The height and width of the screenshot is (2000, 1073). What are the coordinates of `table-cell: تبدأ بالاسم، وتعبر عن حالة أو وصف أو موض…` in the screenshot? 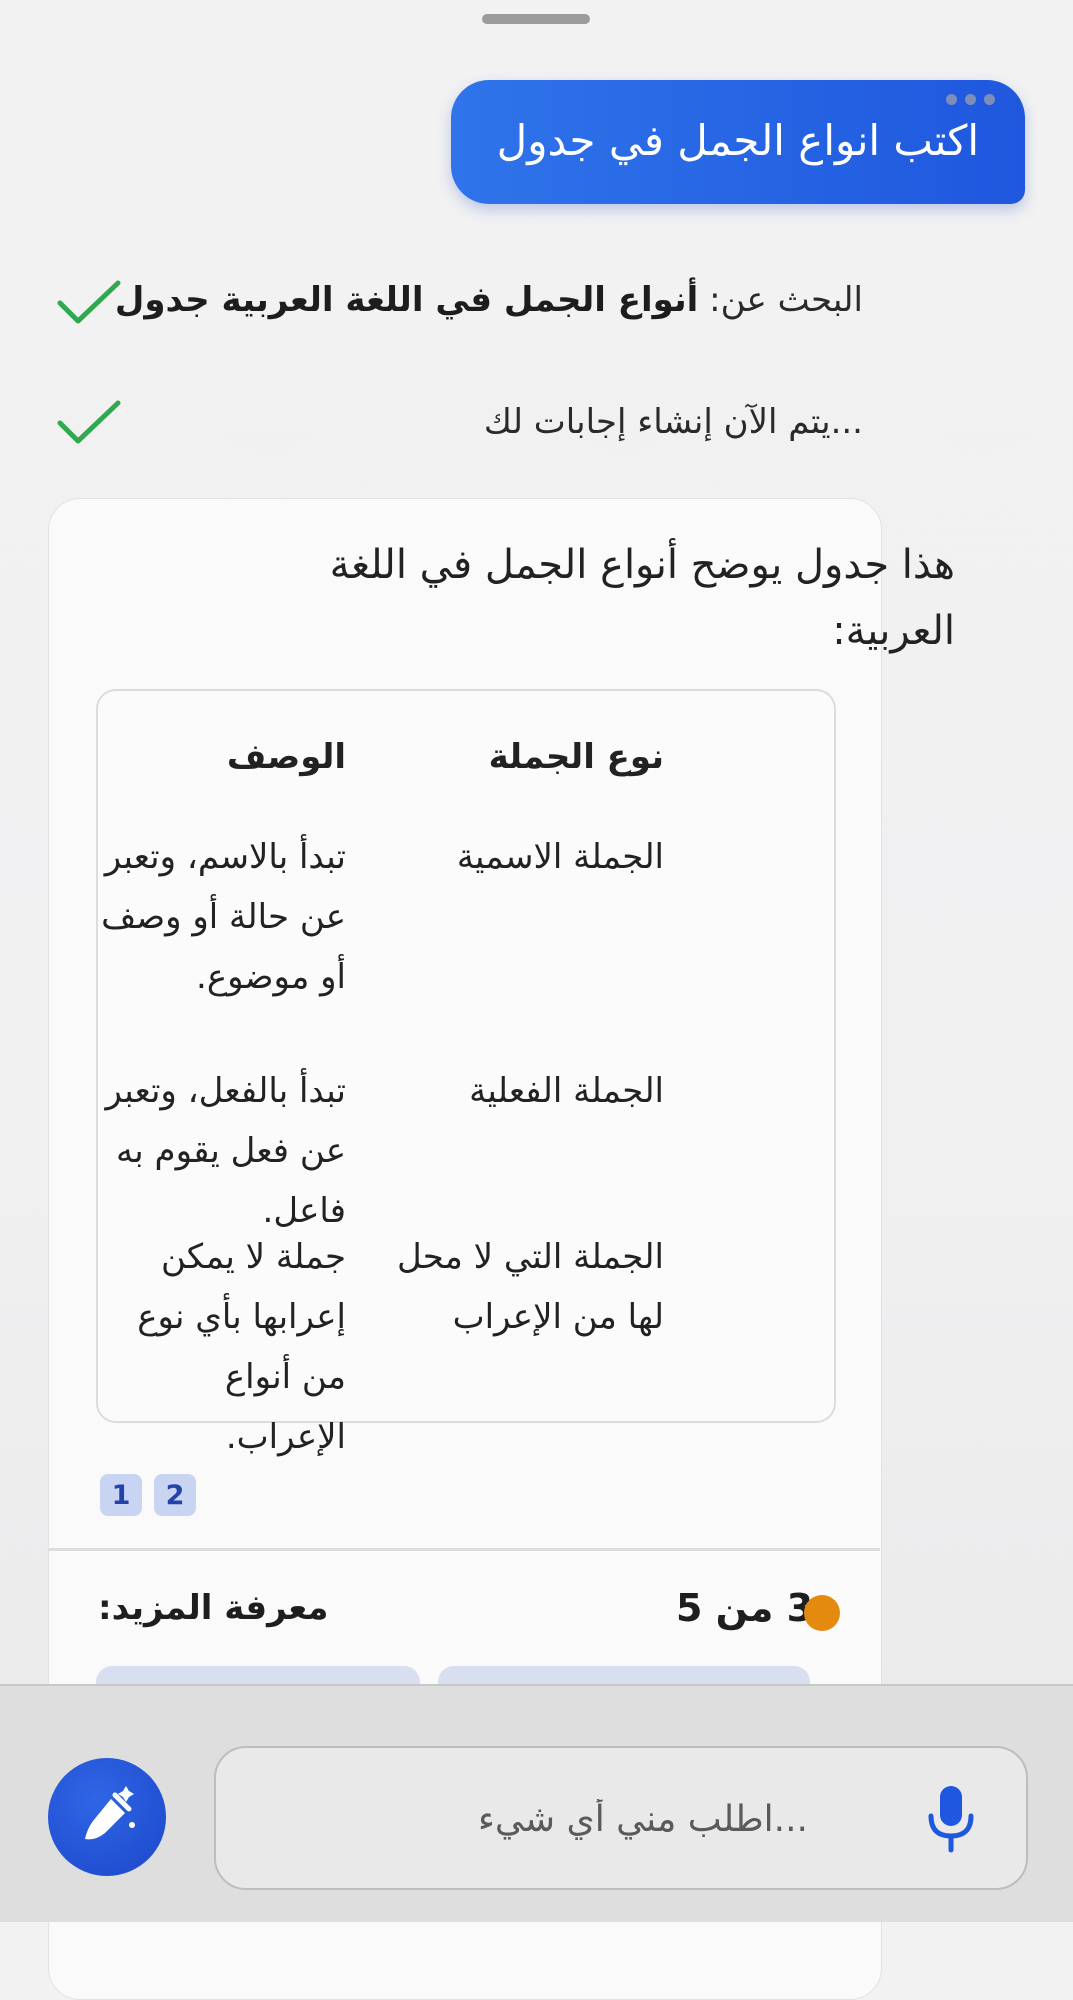 It's located at (223, 917).